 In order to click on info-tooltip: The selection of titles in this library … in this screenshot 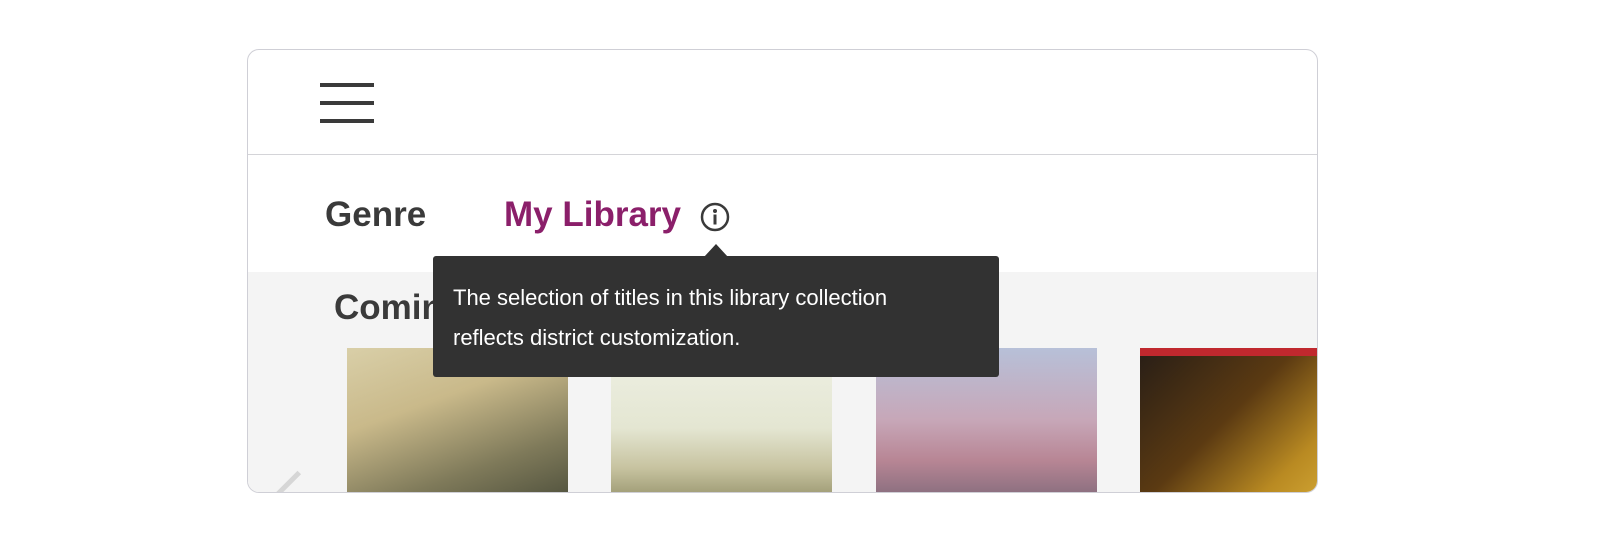, I will do `click(716, 316)`.